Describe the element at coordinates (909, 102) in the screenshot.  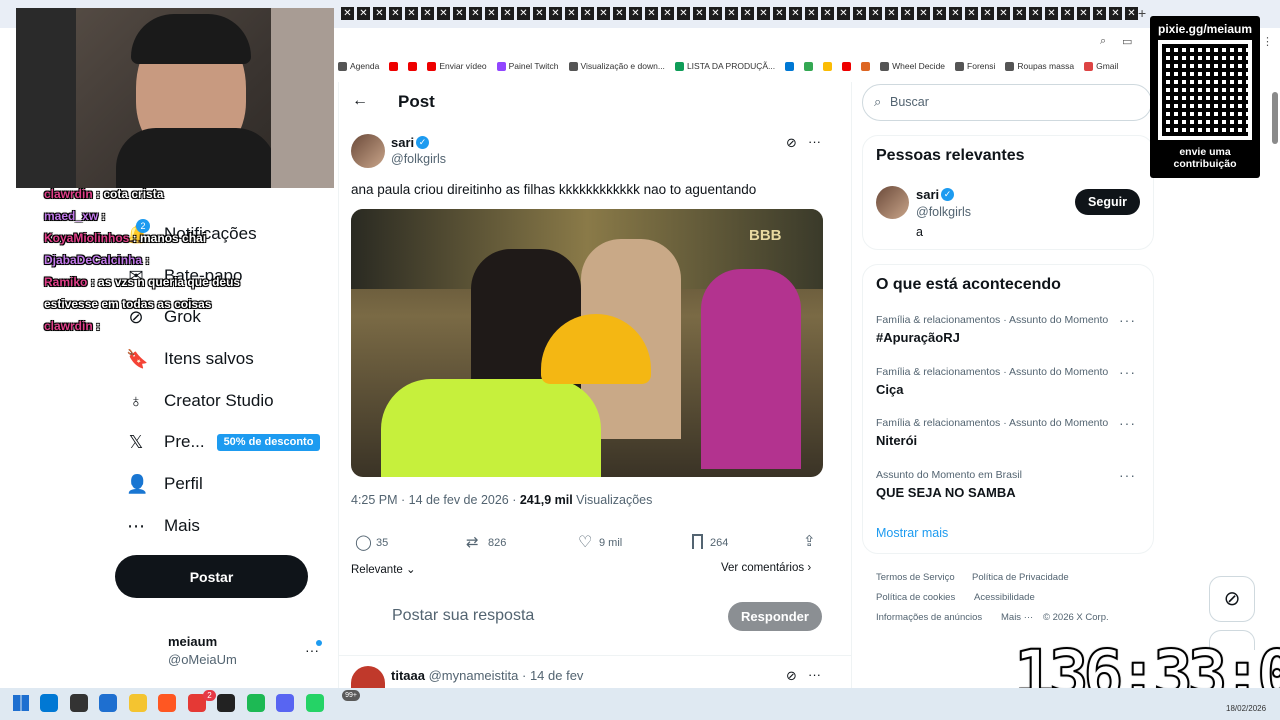
I see `search-input: Buscar` at that location.